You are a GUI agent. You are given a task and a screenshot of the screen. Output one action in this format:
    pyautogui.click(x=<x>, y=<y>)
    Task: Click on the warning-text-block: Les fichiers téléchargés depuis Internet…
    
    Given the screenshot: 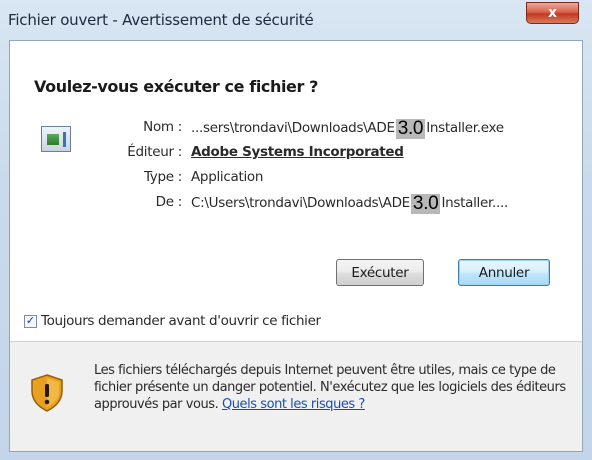 What is the action you would take?
    pyautogui.click(x=335, y=387)
    